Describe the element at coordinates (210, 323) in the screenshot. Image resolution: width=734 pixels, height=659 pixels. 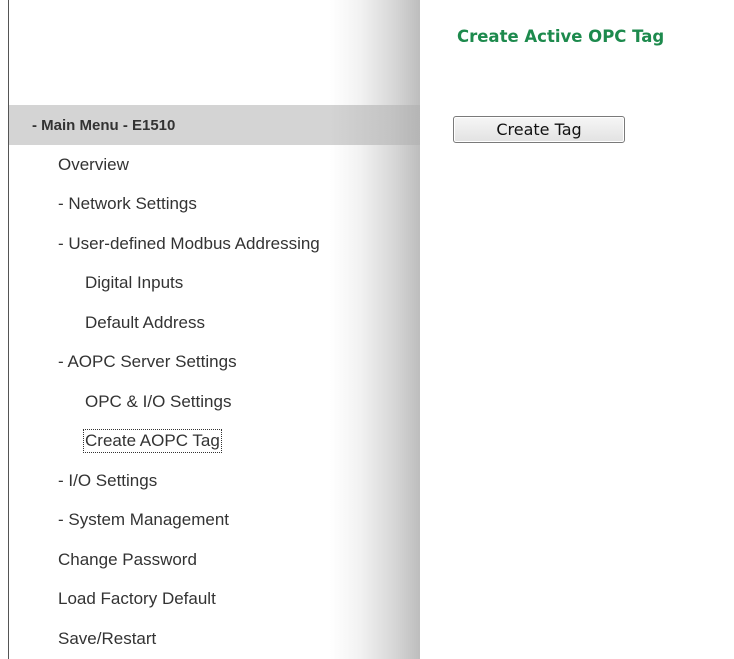
I see `sidebar-item-default-address: Default Address` at that location.